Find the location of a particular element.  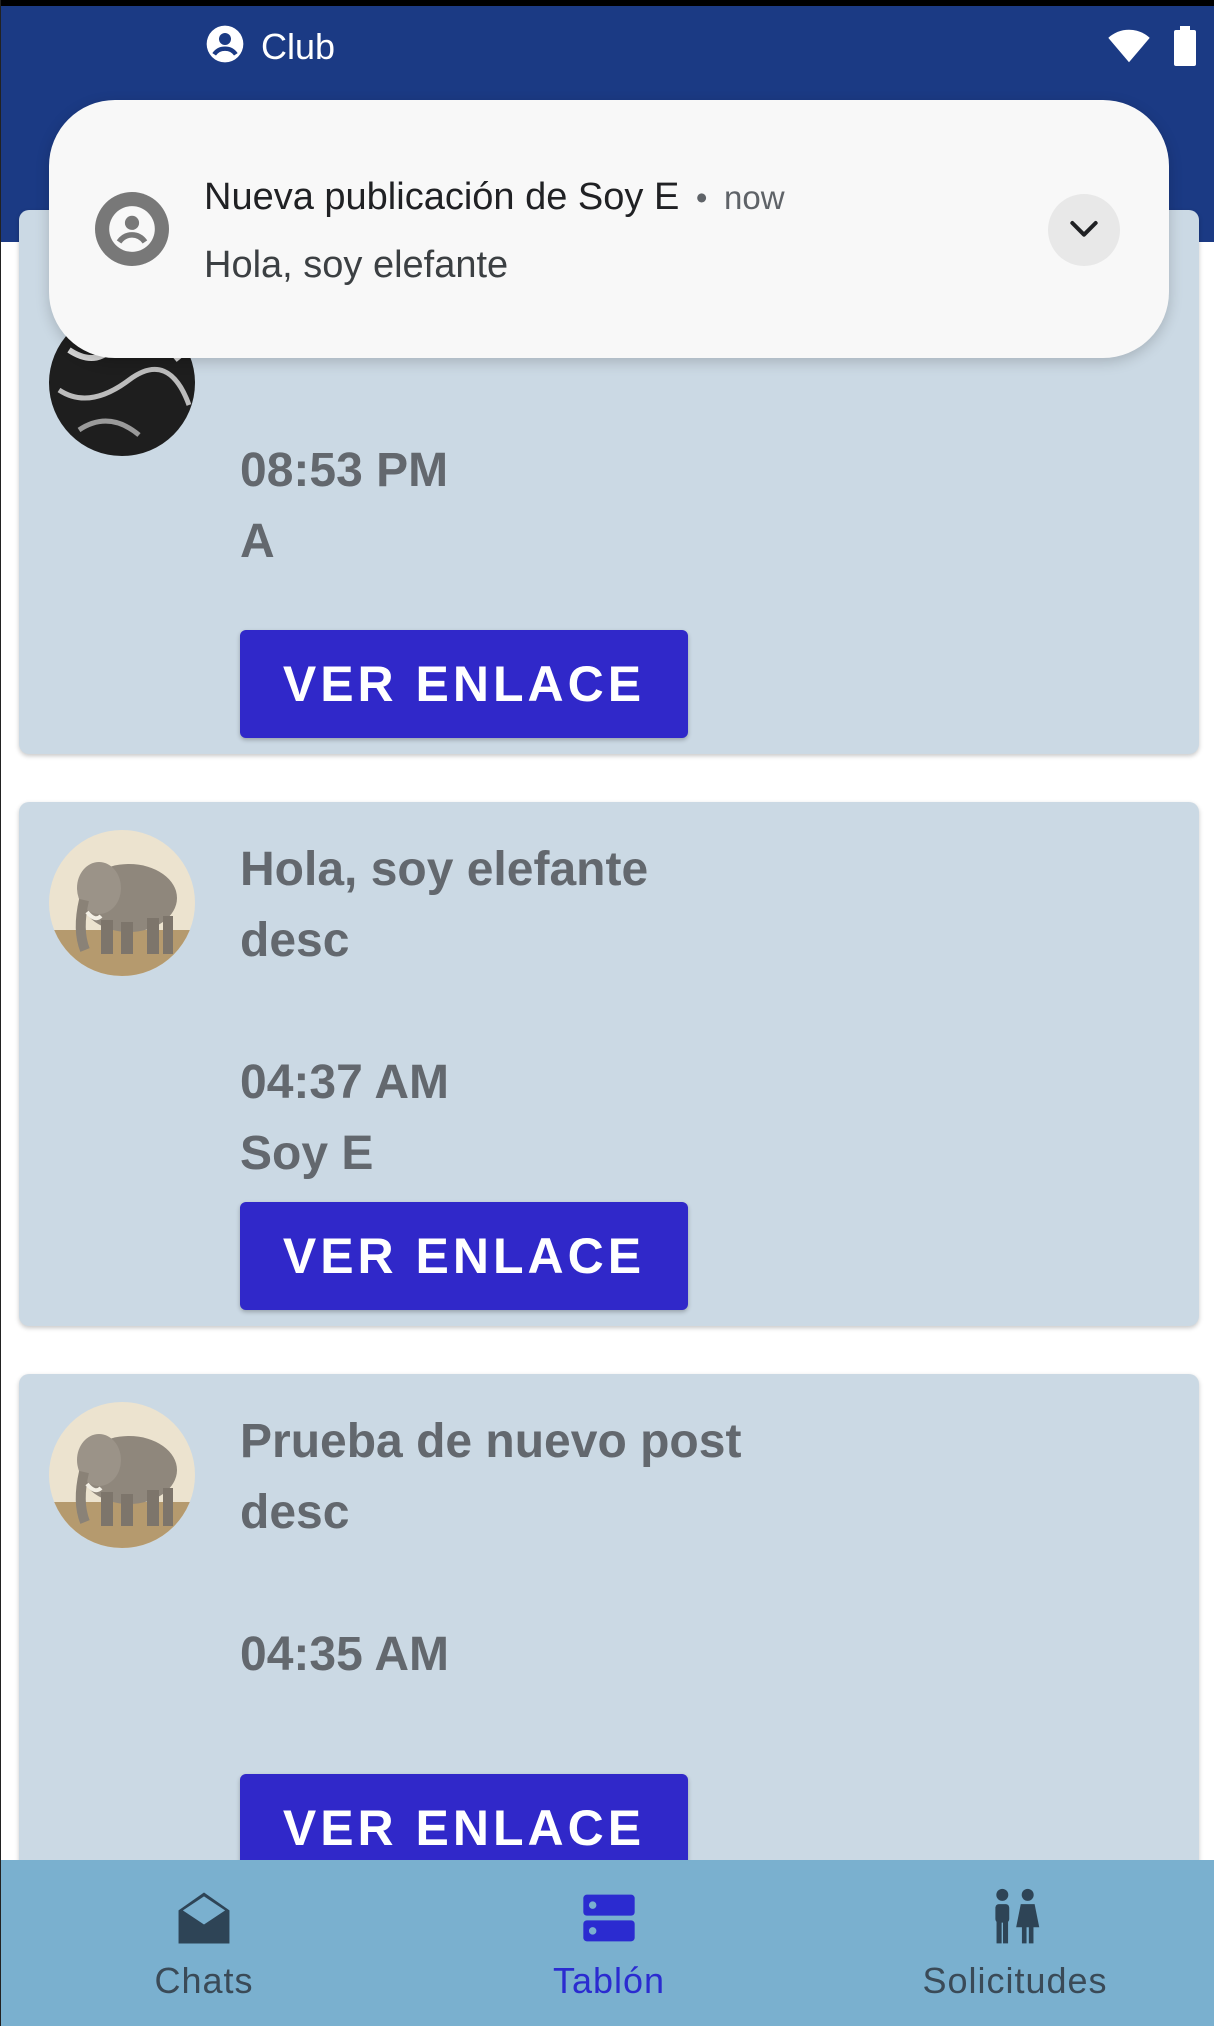

status-bar: Club is located at coordinates (607, 45).